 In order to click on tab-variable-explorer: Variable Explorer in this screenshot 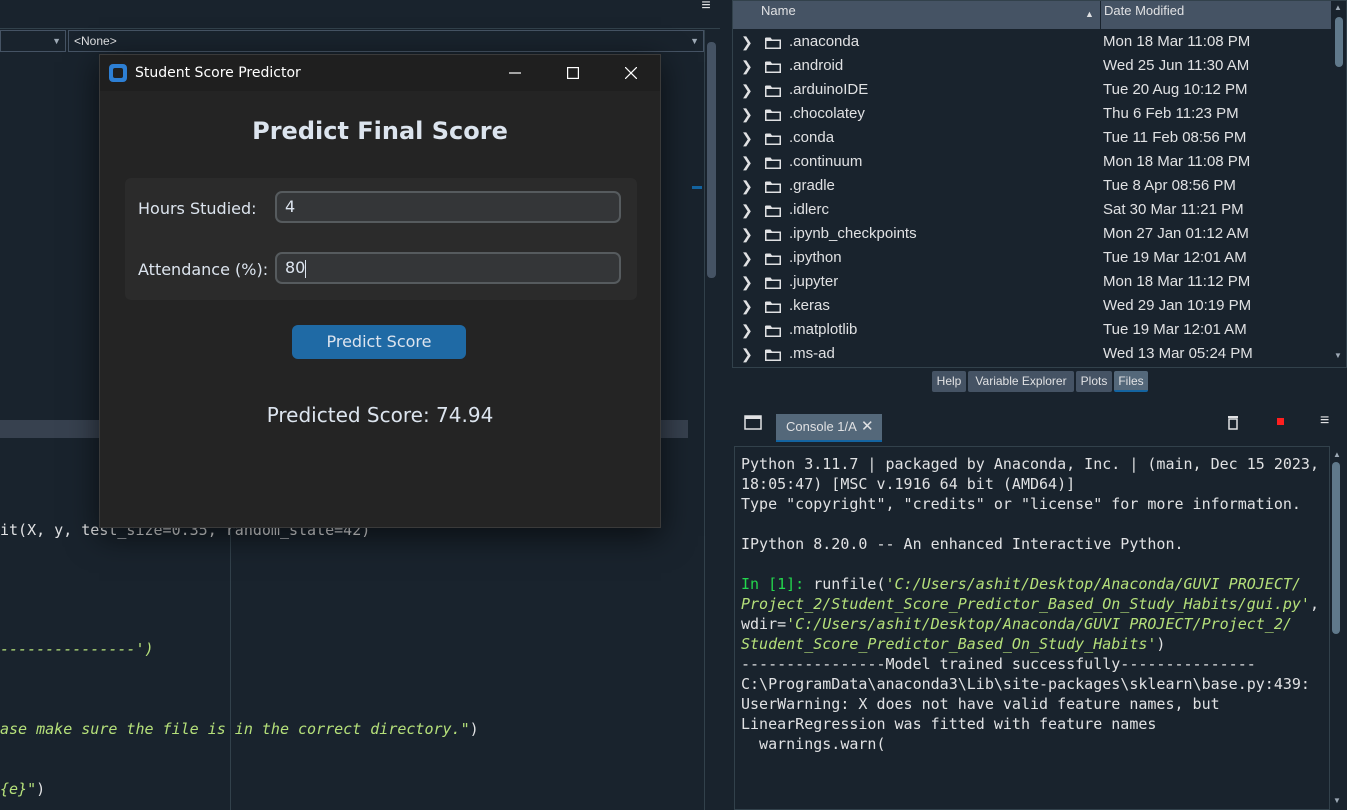, I will do `click(1021, 381)`.